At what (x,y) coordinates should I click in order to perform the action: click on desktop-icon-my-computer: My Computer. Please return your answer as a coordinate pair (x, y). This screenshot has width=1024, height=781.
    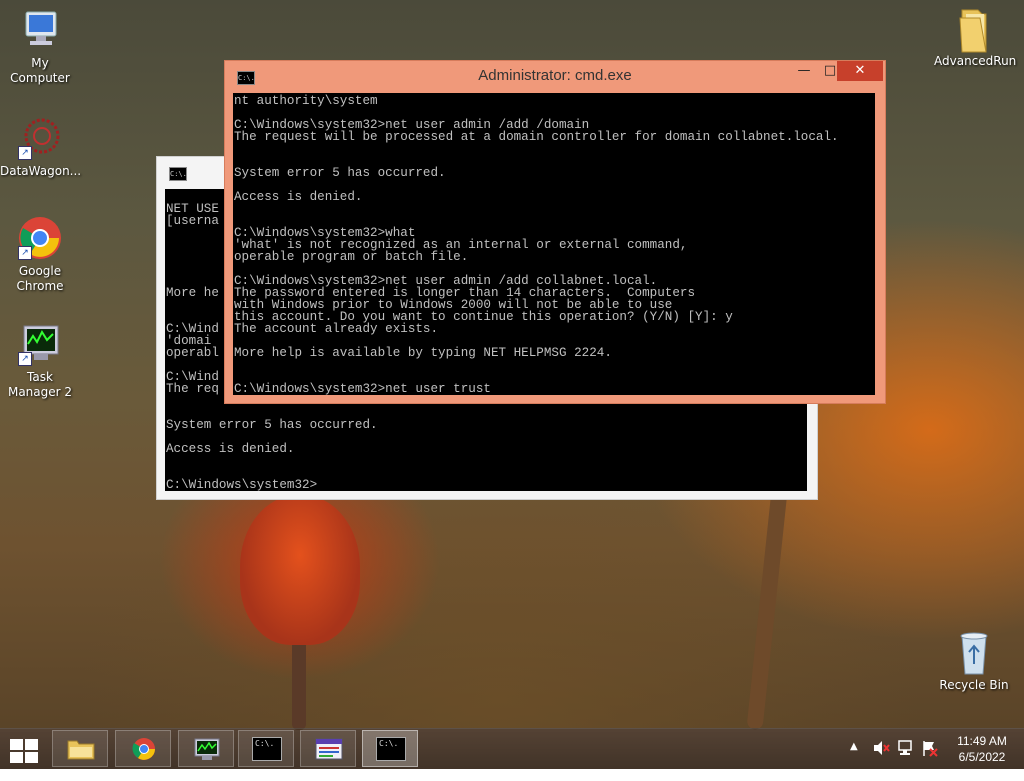
    Looking at the image, I should click on (40, 47).